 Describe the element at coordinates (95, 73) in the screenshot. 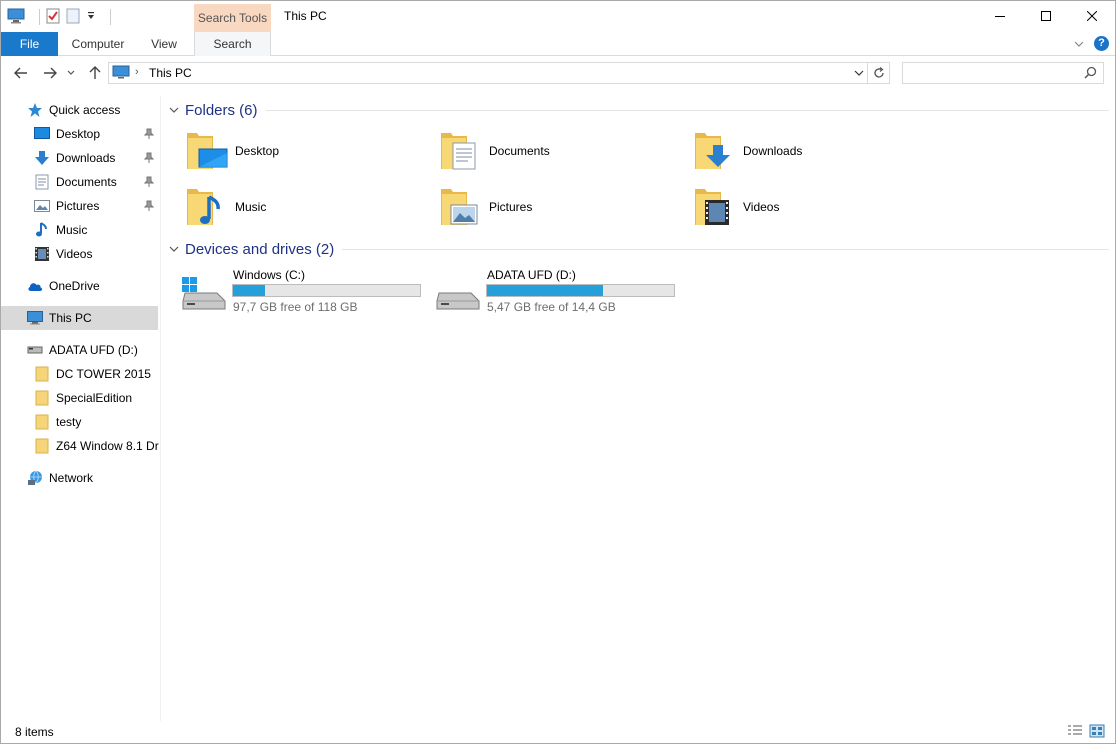

I see `up-button` at that location.